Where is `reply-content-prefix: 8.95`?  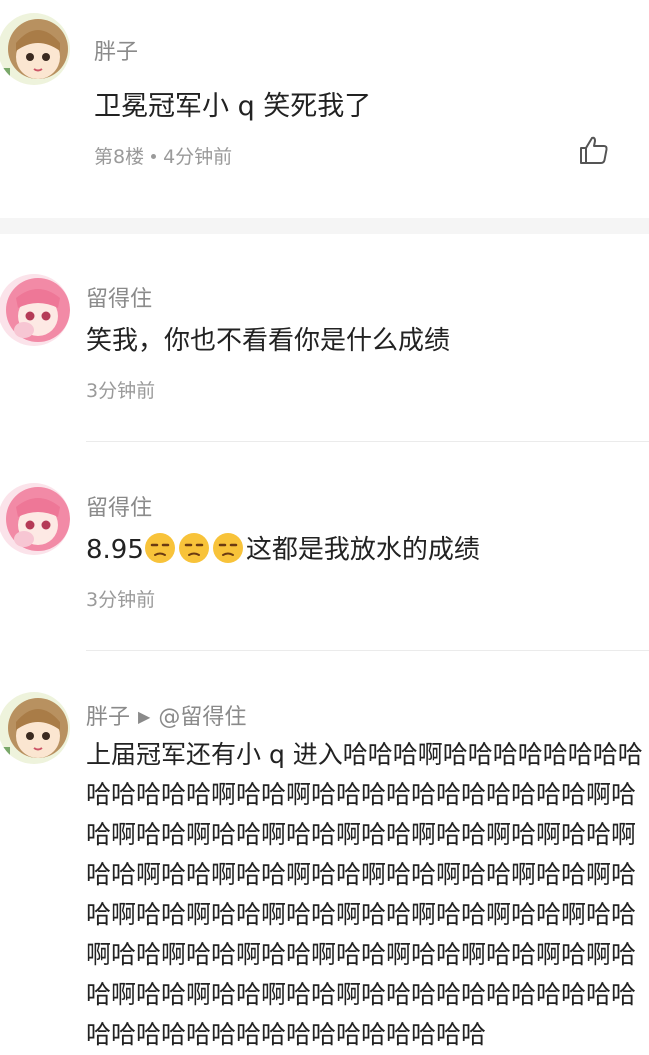 reply-content-prefix: 8.95 is located at coordinates (115, 550).